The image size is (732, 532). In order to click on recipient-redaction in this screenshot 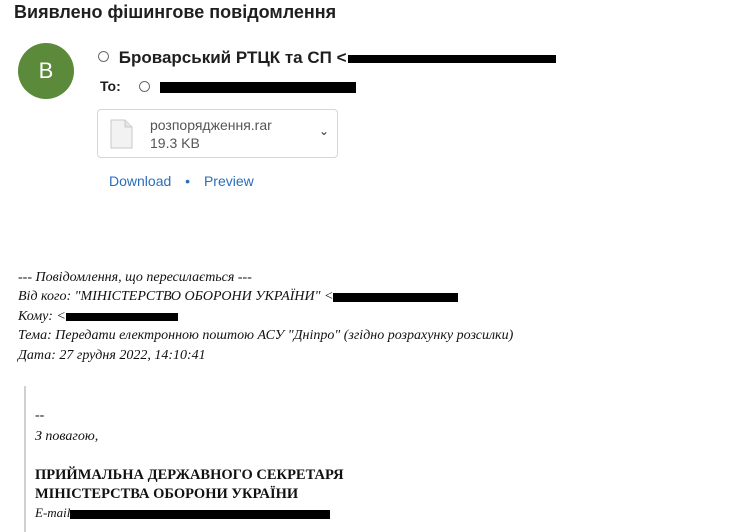, I will do `click(257, 87)`.